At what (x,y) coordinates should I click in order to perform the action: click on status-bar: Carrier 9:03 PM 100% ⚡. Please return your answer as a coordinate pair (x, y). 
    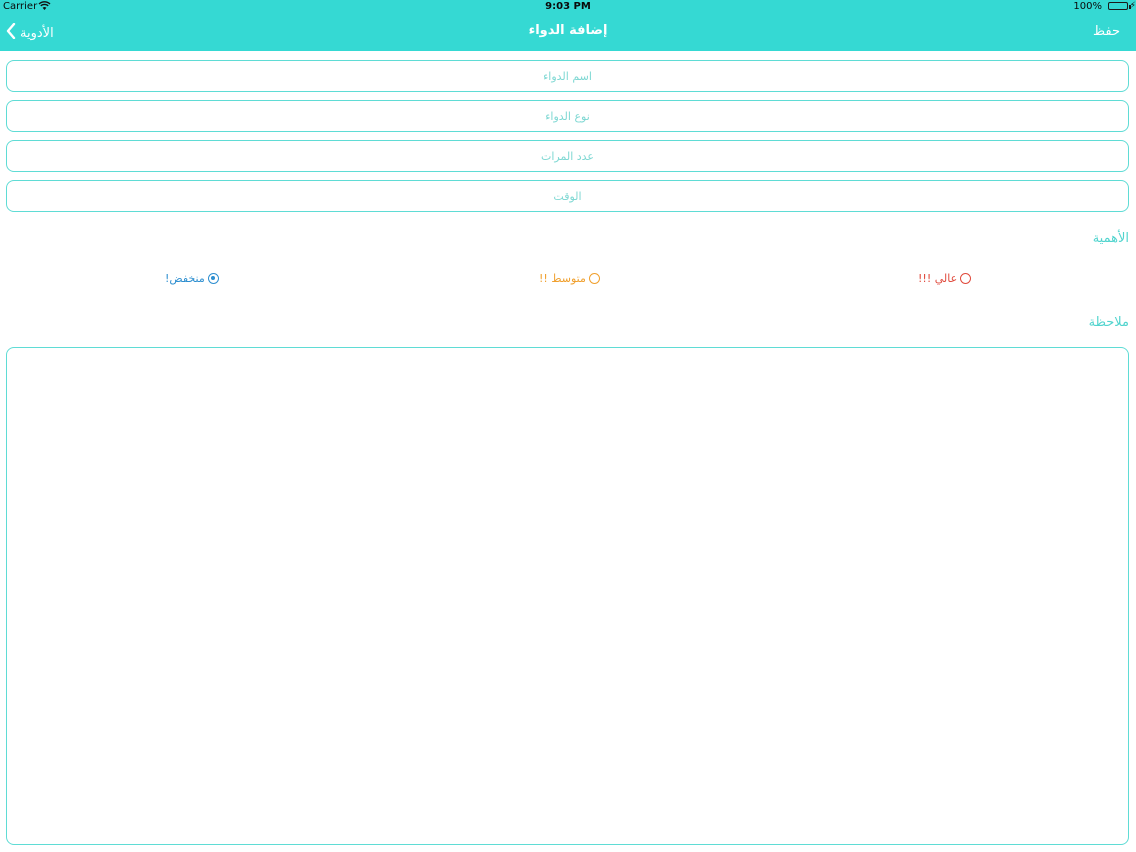
    Looking at the image, I should click on (568, 6).